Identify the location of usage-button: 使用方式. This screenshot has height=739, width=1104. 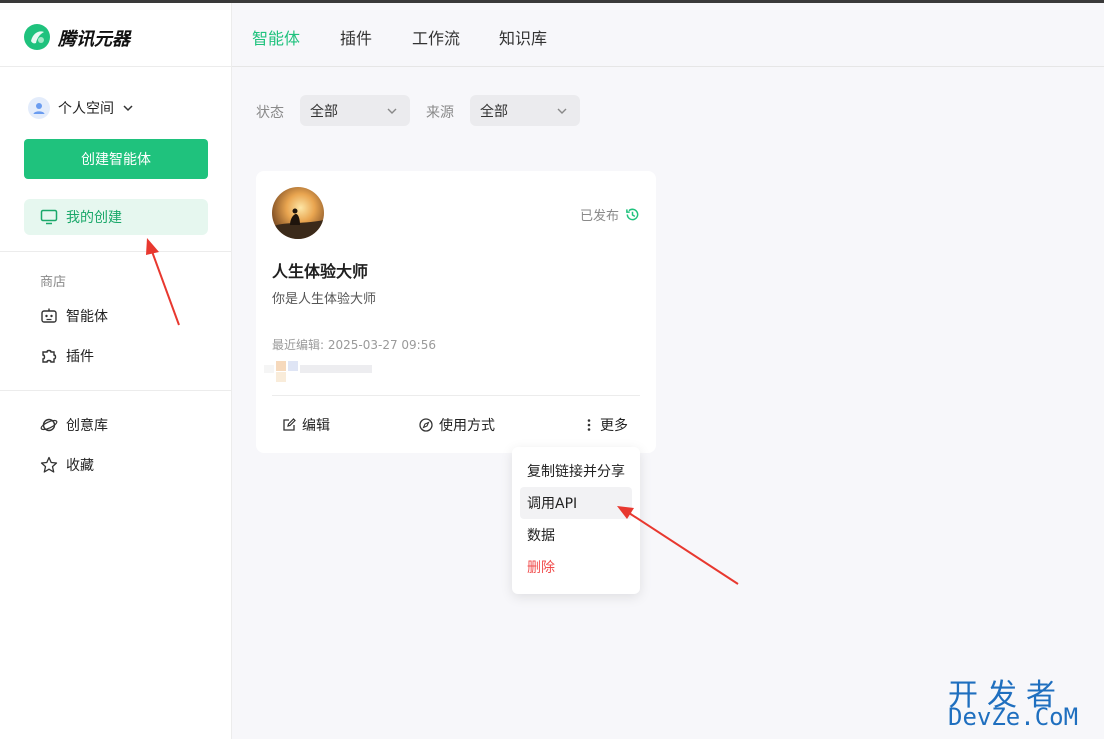
(457, 425).